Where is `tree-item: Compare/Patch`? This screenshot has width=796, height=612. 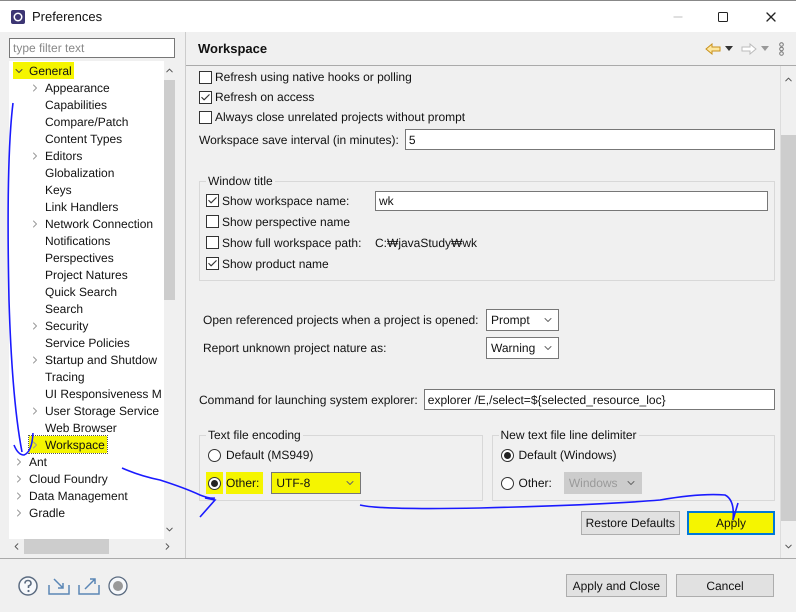 tree-item: Compare/Patch is located at coordinates (79, 121).